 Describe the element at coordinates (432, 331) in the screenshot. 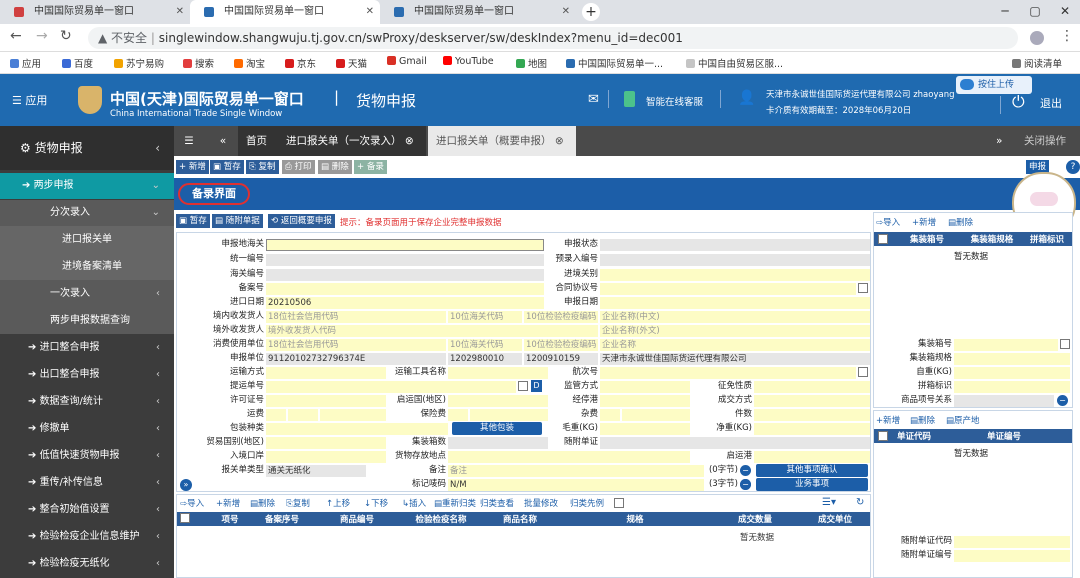

I see `overseas-code-input: 境外收发货人代码` at that location.